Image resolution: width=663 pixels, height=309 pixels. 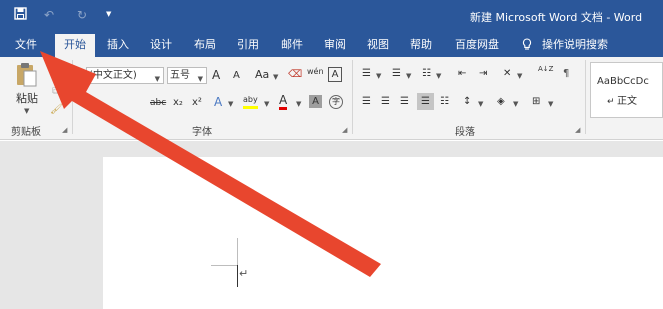 I want to click on grow-font-button: A, so click(x=216, y=75).